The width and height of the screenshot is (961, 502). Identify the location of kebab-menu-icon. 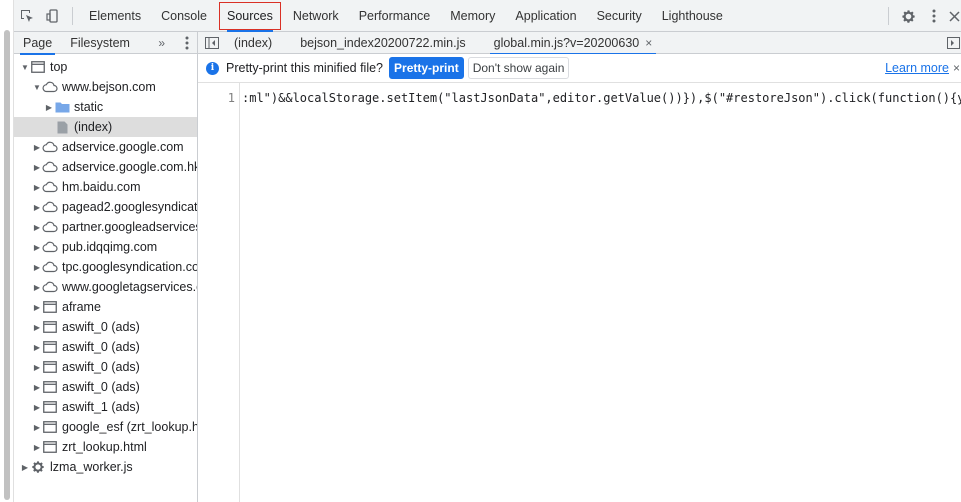
(934, 16).